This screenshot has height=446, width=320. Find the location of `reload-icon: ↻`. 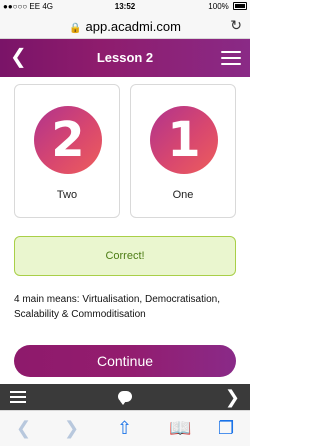

reload-icon: ↻ is located at coordinates (236, 25).